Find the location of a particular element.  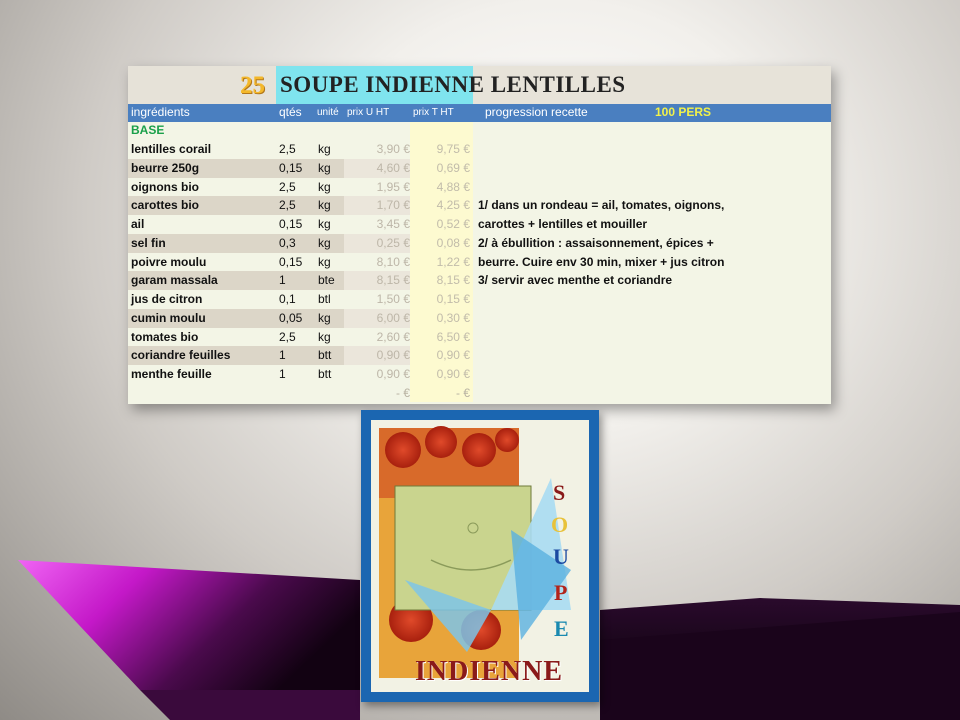

ingredient-unit-price: 1,50 € is located at coordinates (393, 299).